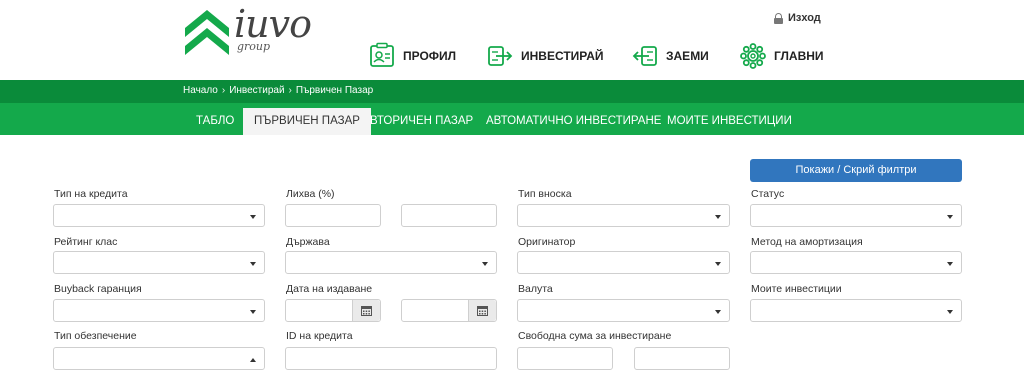 Image resolution: width=1024 pixels, height=377 pixels. What do you see at coordinates (159, 262) in the screenshot?
I see `rating-class-select` at bounding box center [159, 262].